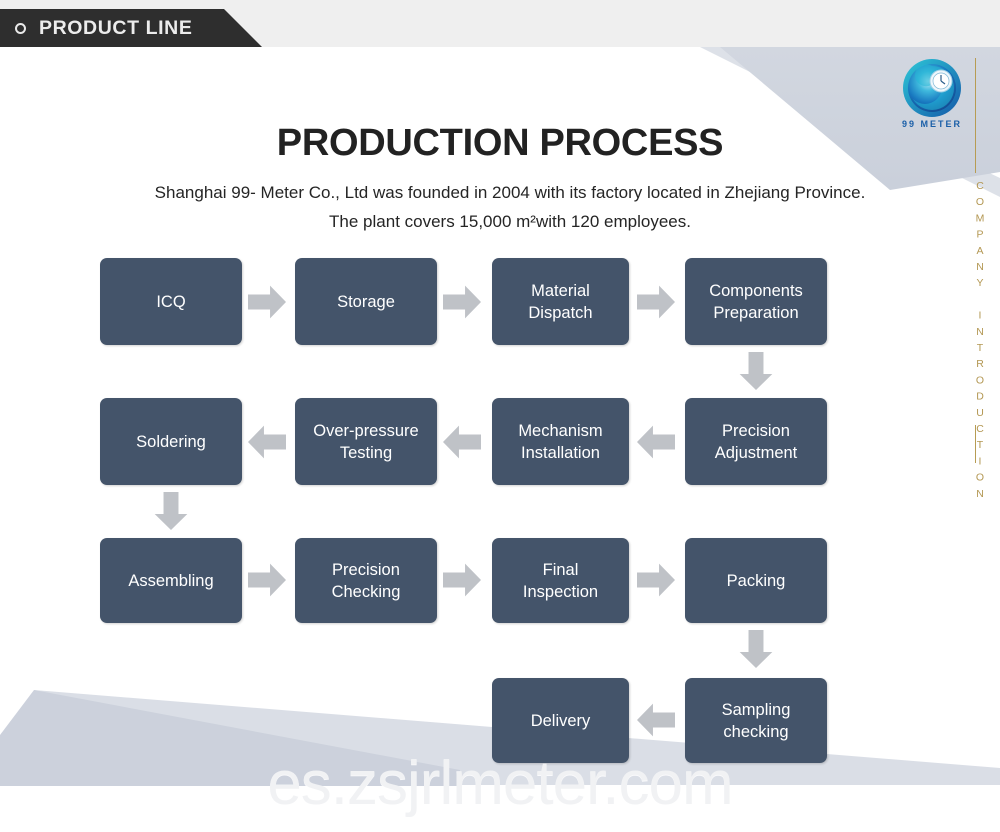 The image size is (1000, 832). Describe the element at coordinates (756, 452) in the screenshot. I see `flow-box-label-line2: Adjustment` at that location.